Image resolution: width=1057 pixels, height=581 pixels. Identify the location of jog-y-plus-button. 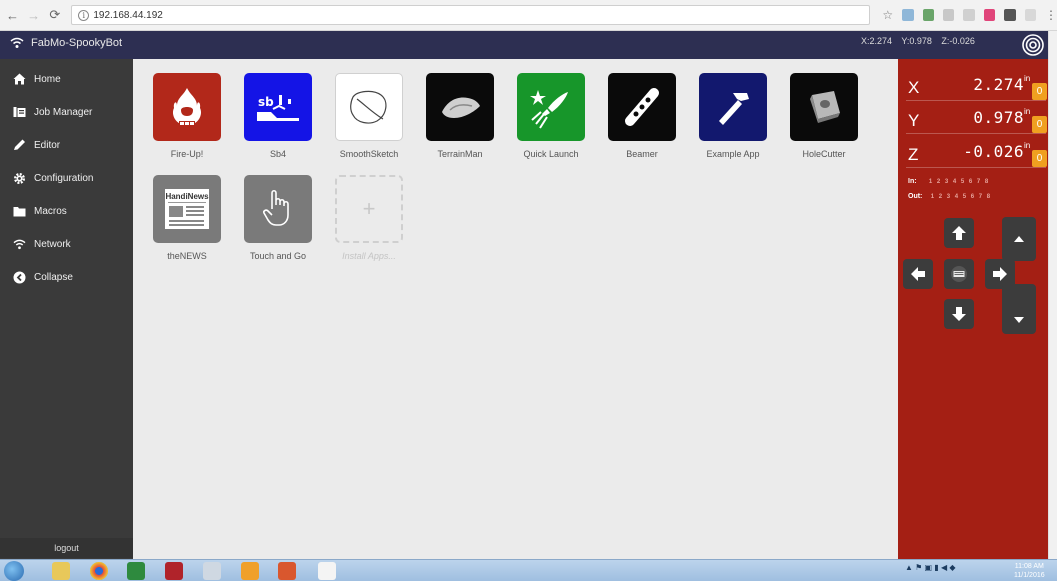
(959, 233).